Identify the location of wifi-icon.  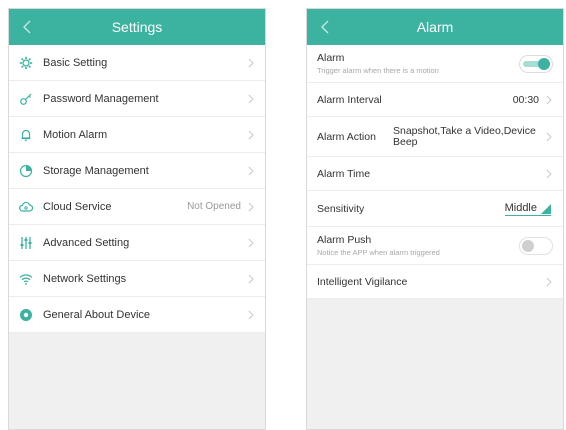
(26, 279).